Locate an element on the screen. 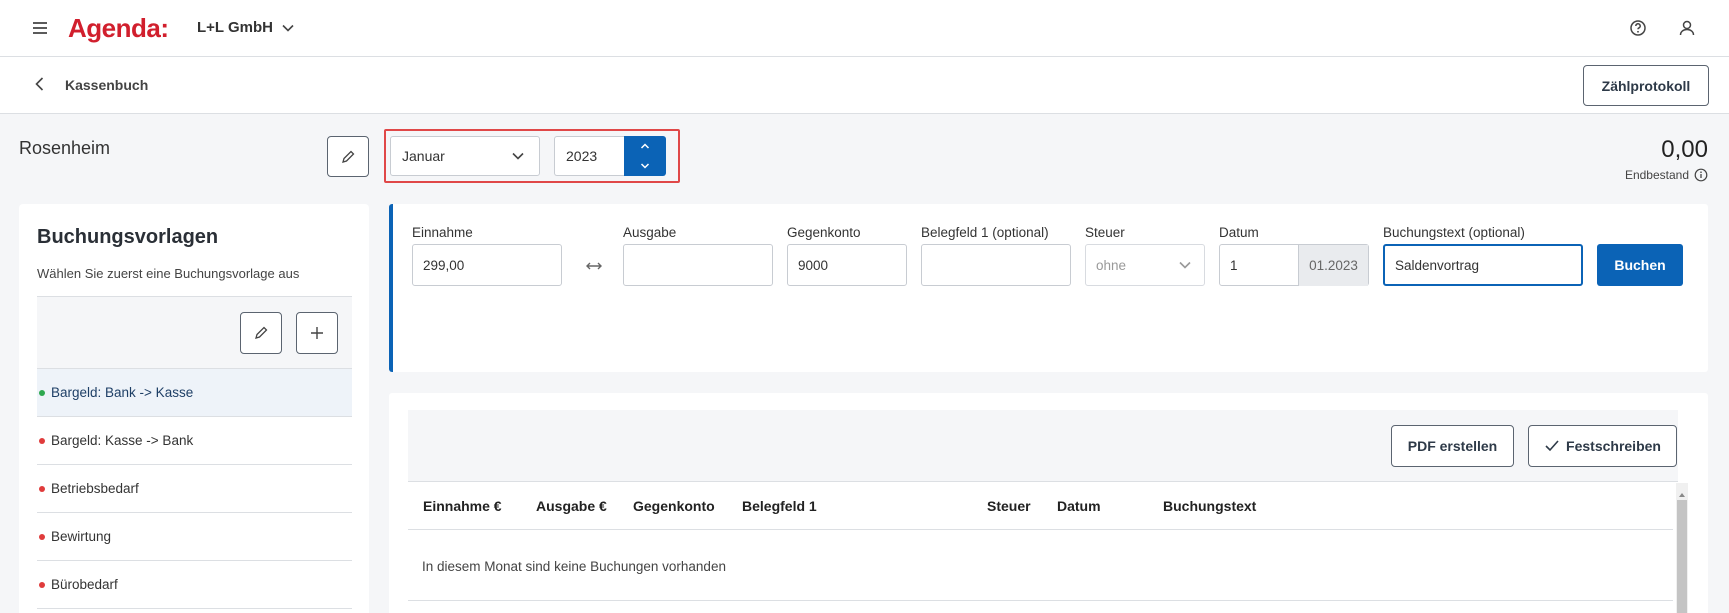 The image size is (1729, 613). template-label: Betriebsbedarf is located at coordinates (95, 488).